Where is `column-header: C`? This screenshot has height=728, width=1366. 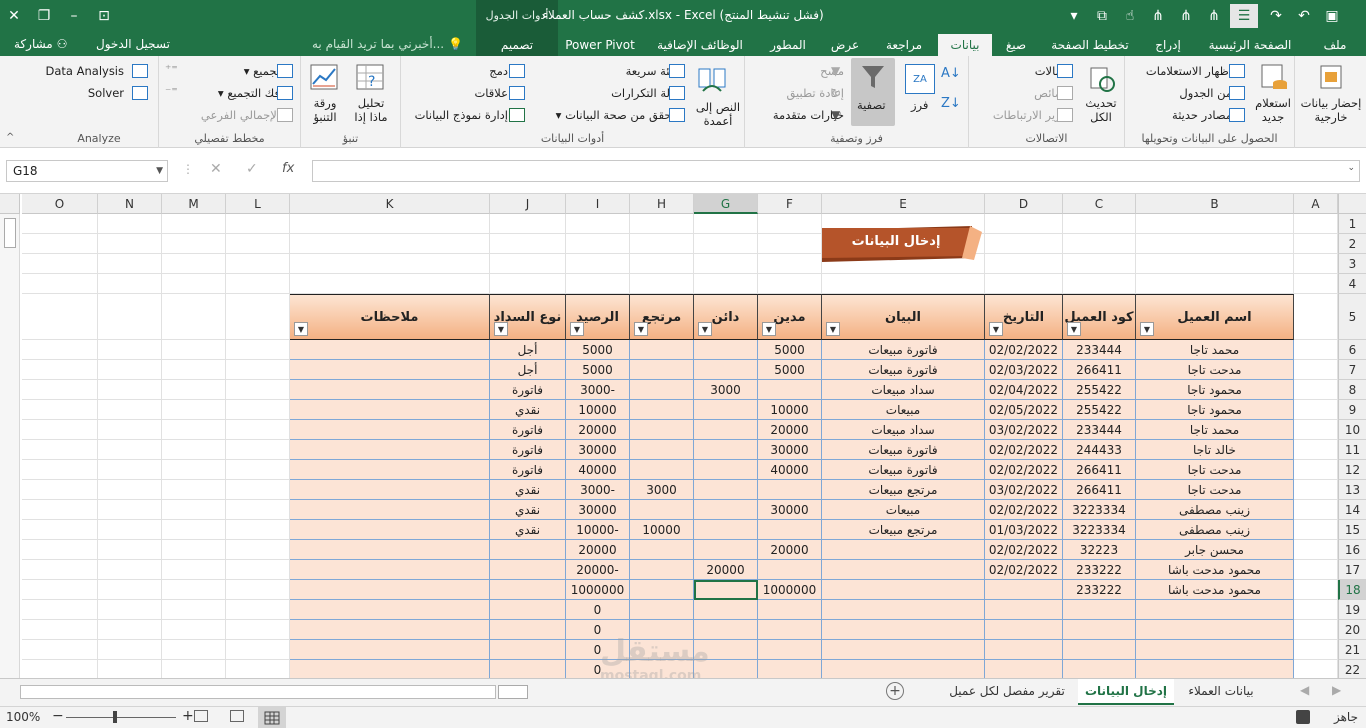
column-header: C is located at coordinates (1099, 204).